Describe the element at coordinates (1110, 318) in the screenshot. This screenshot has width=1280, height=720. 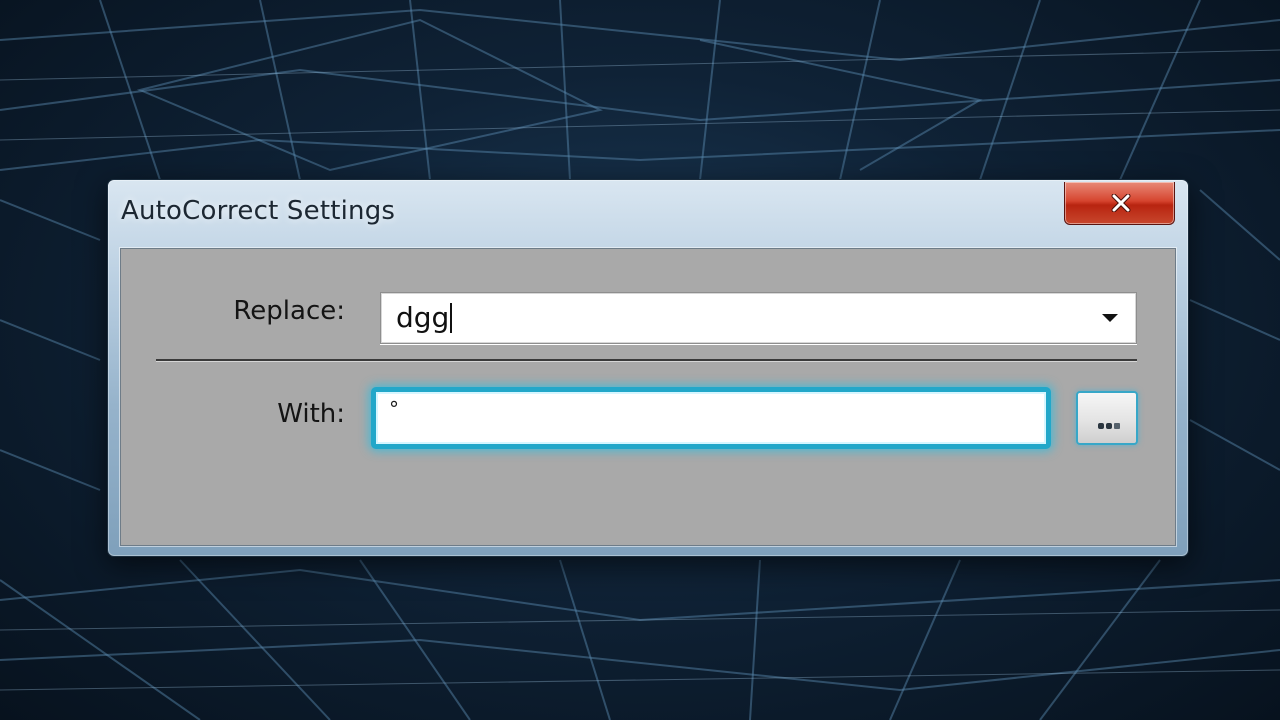
I see `chevron-down-icon` at that location.